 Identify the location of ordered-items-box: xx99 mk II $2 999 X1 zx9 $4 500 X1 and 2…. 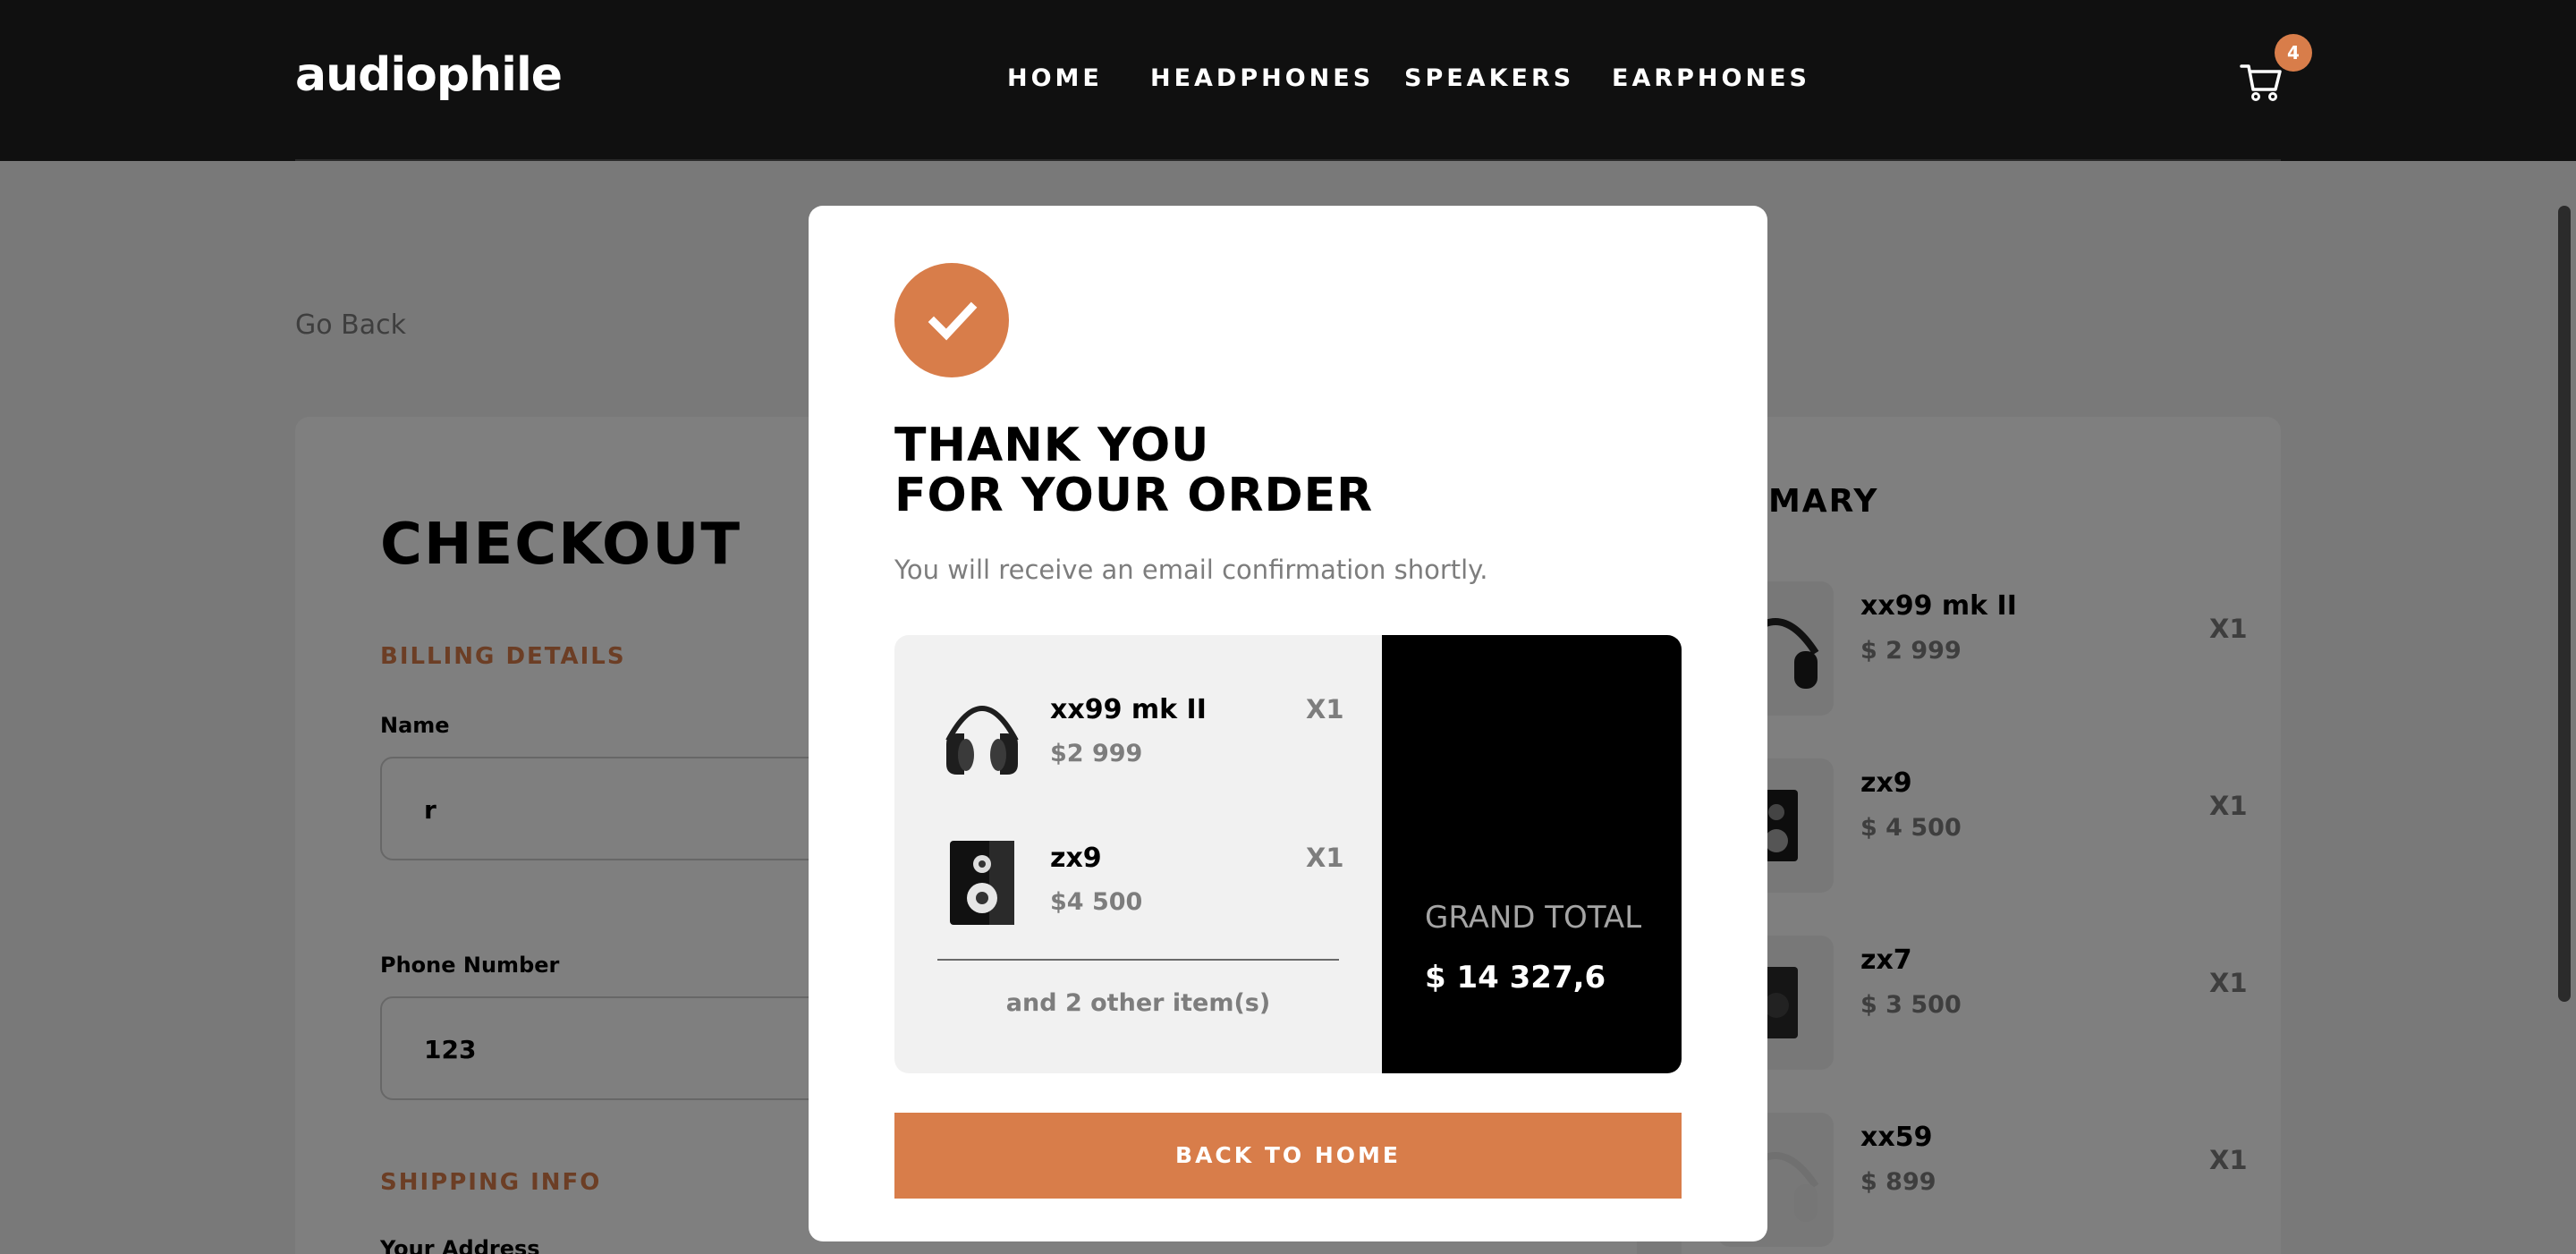
(1138, 854).